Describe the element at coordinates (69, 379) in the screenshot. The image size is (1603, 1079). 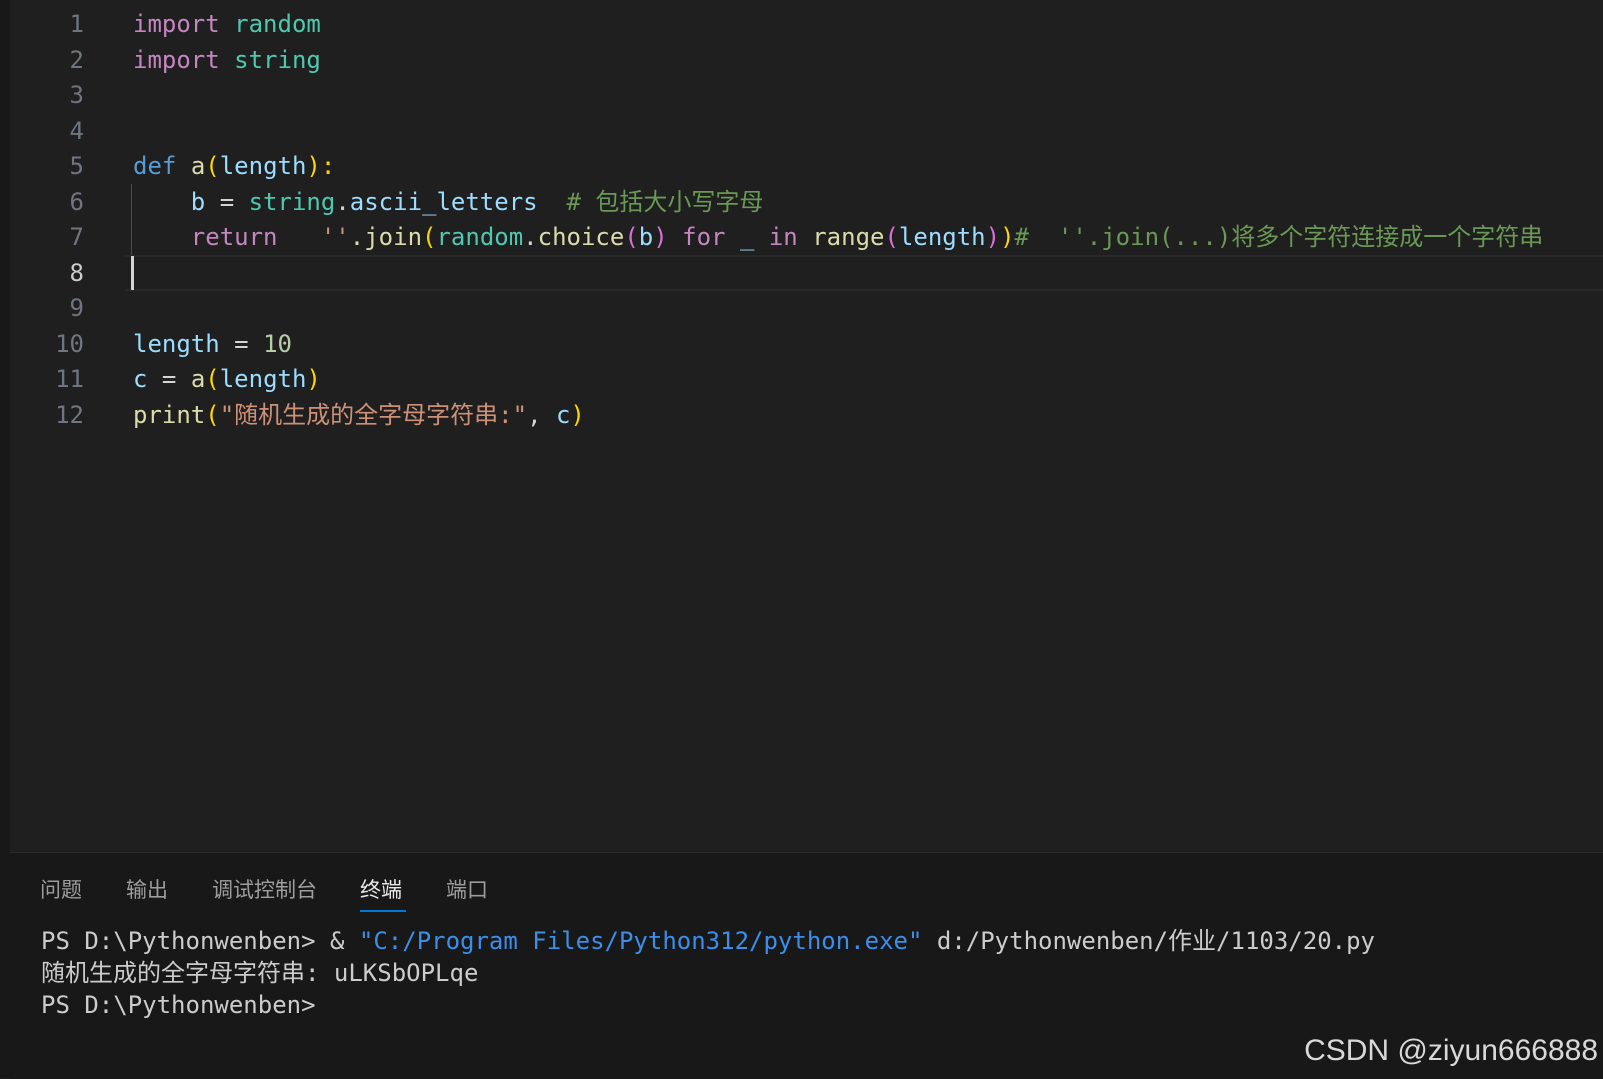
I see `line-number: 11` at that location.